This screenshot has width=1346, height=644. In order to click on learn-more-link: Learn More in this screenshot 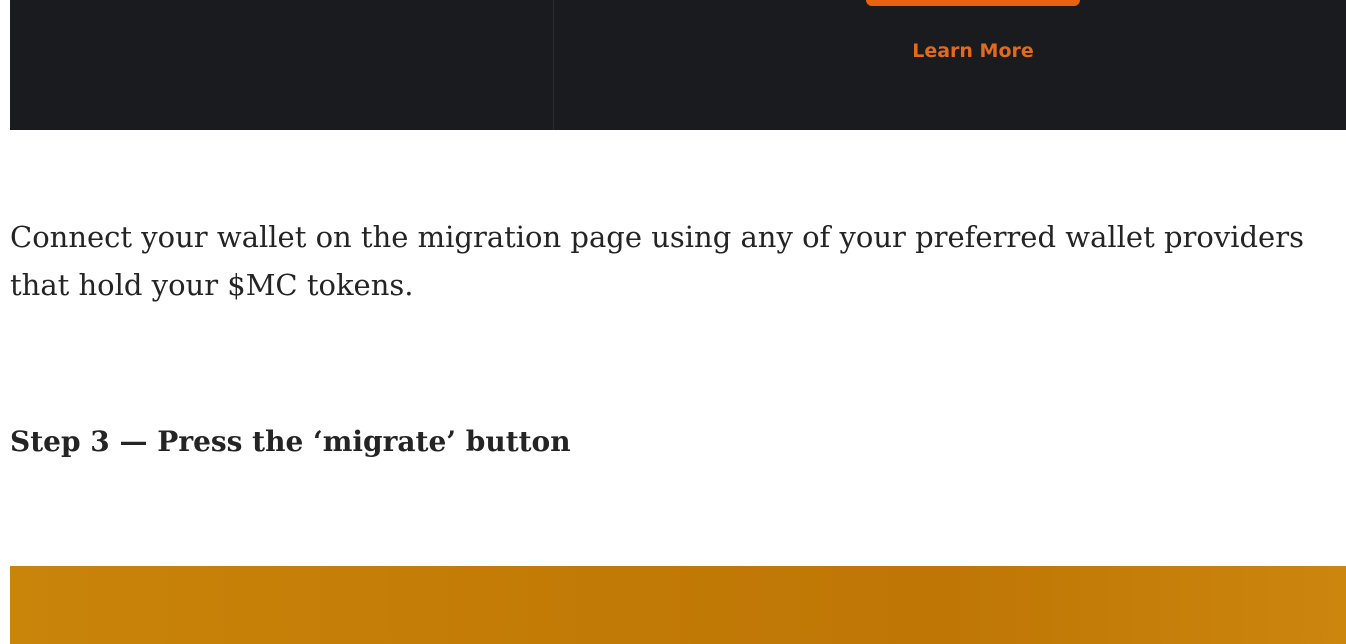, I will do `click(973, 51)`.